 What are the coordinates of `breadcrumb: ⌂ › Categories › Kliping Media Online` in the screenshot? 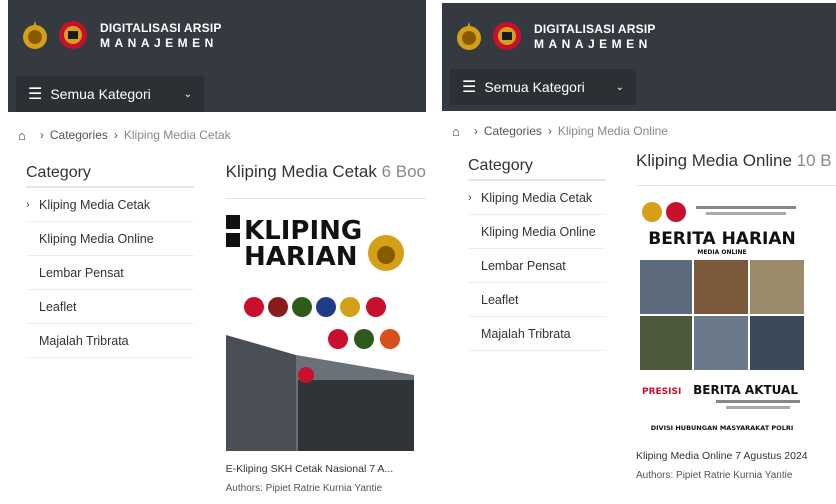 It's located at (639, 131).